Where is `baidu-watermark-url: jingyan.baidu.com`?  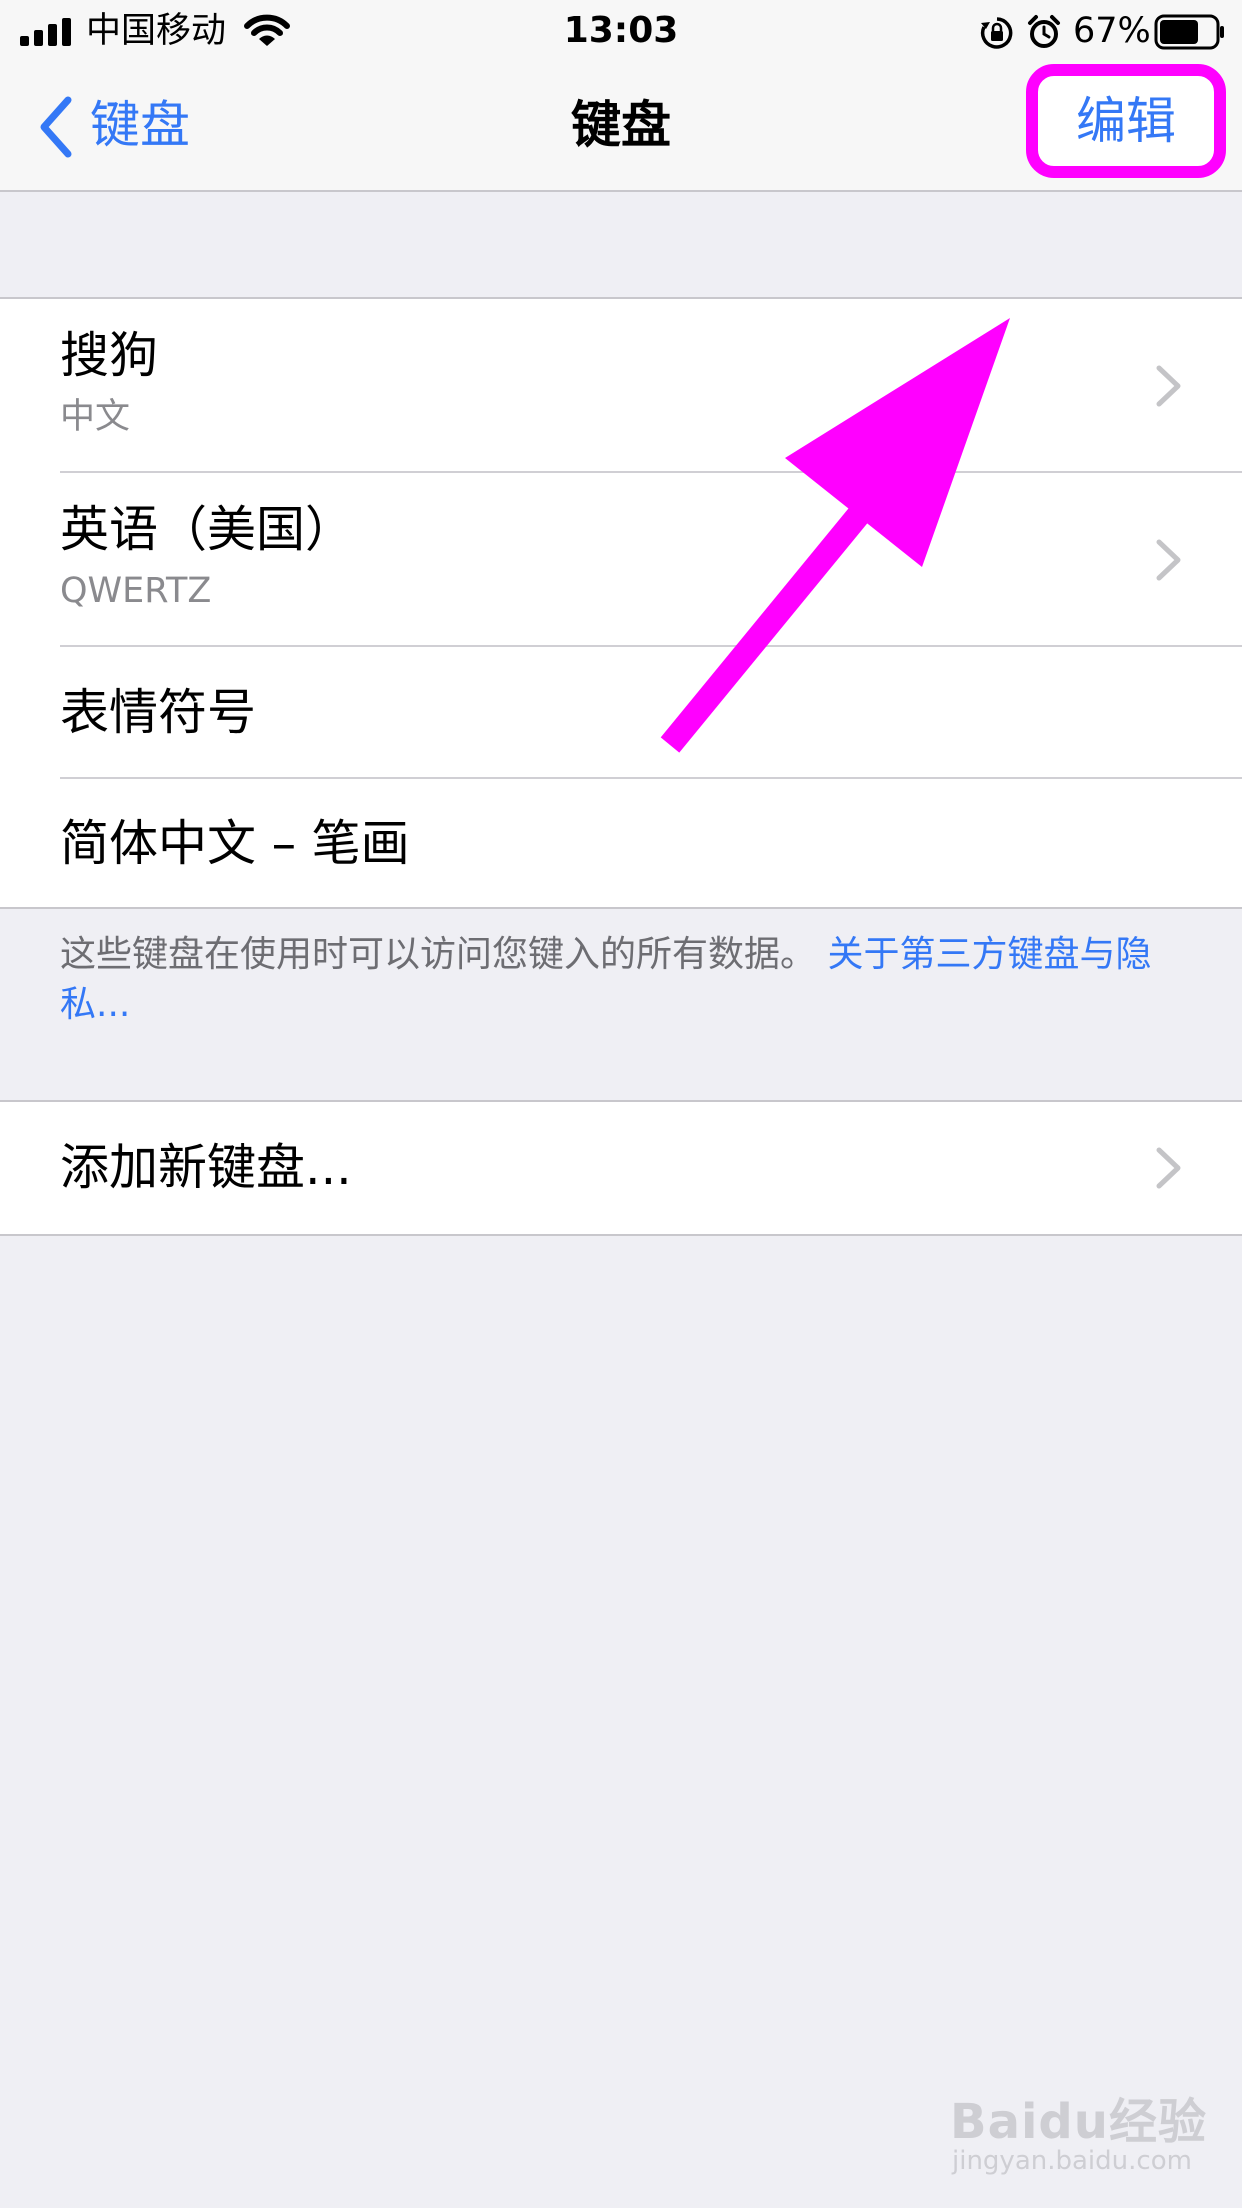
baidu-watermark-url: jingyan.baidu.com is located at coordinates (1072, 2161).